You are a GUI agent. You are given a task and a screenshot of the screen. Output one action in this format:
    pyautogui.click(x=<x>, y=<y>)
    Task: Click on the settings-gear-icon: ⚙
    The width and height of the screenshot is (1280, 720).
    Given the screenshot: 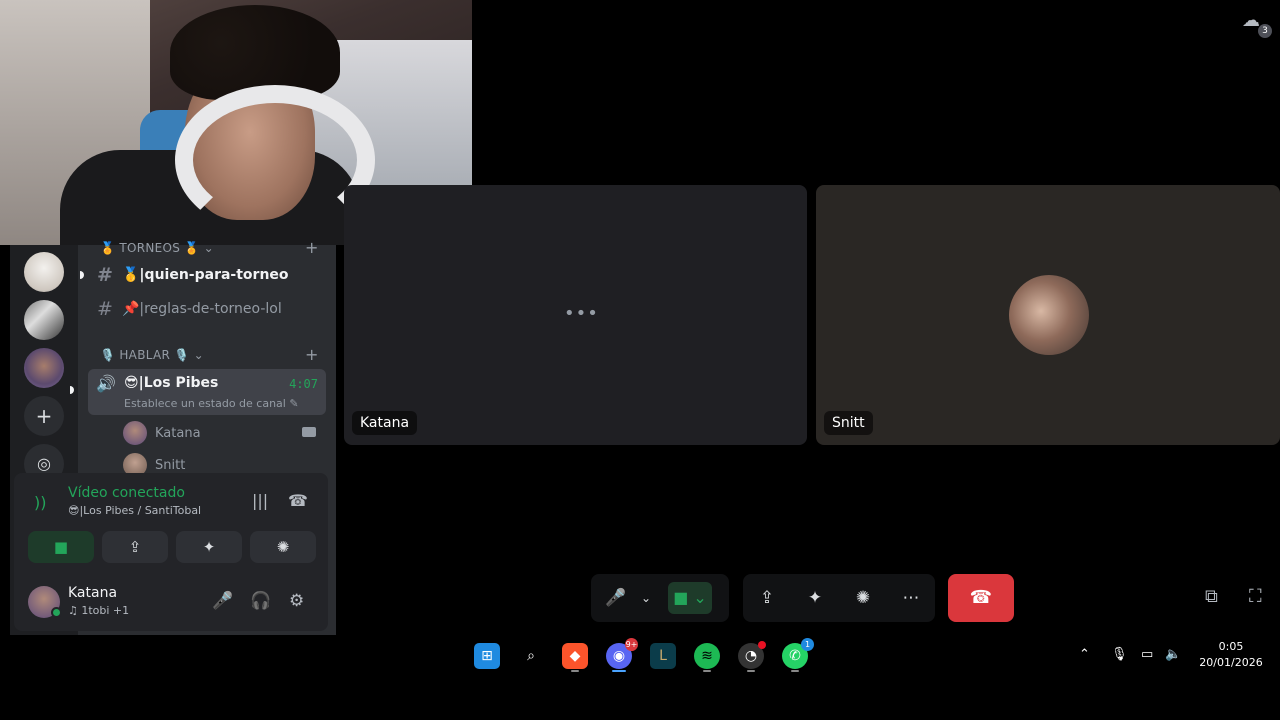 What is the action you would take?
    pyautogui.click(x=296, y=601)
    